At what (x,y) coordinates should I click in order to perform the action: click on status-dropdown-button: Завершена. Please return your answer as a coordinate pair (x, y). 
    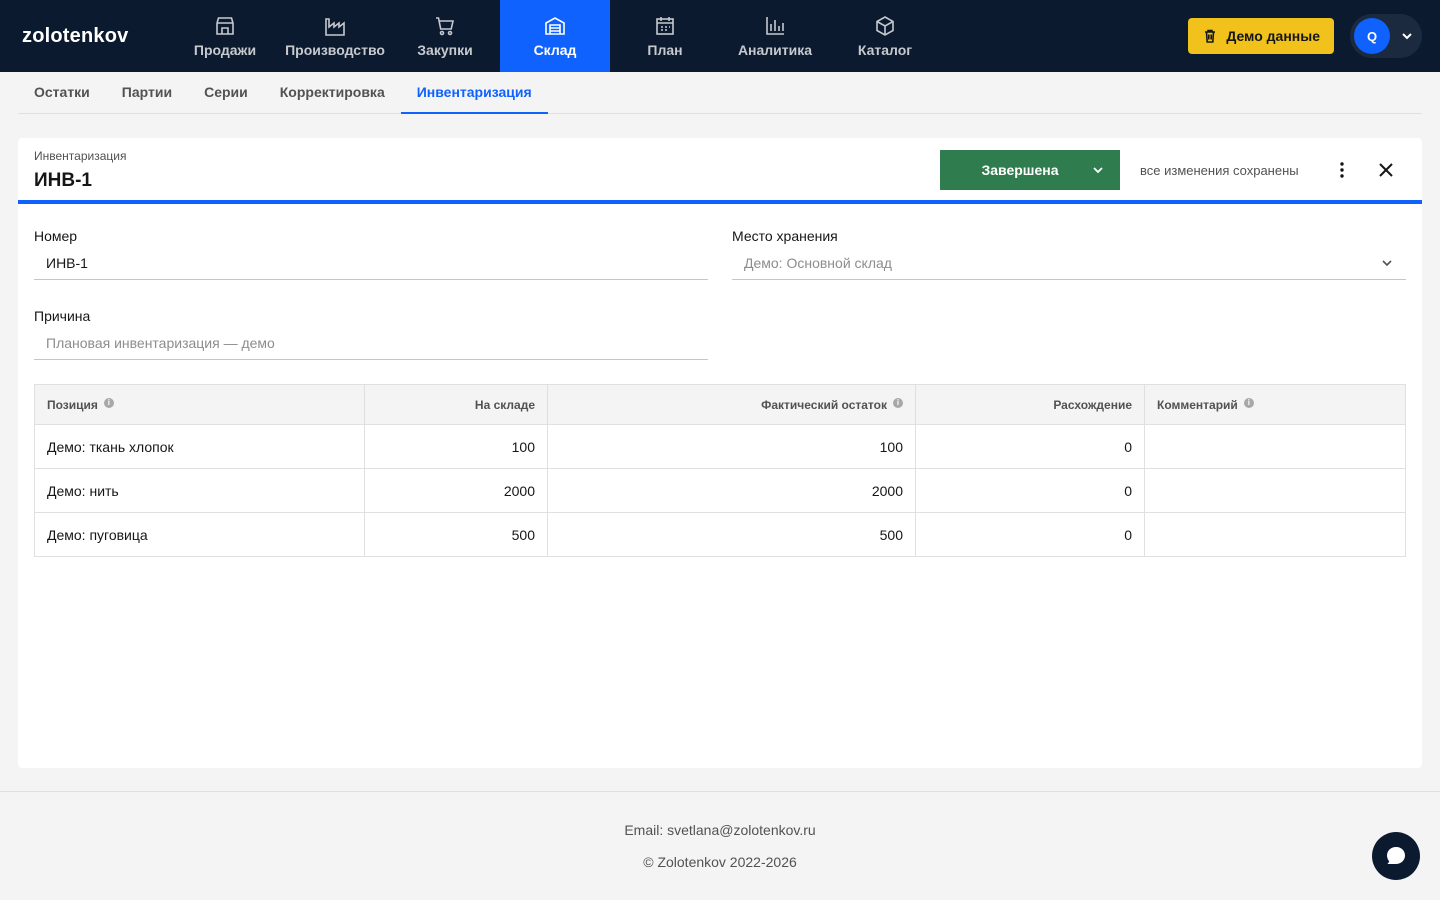
    Looking at the image, I should click on (1030, 170).